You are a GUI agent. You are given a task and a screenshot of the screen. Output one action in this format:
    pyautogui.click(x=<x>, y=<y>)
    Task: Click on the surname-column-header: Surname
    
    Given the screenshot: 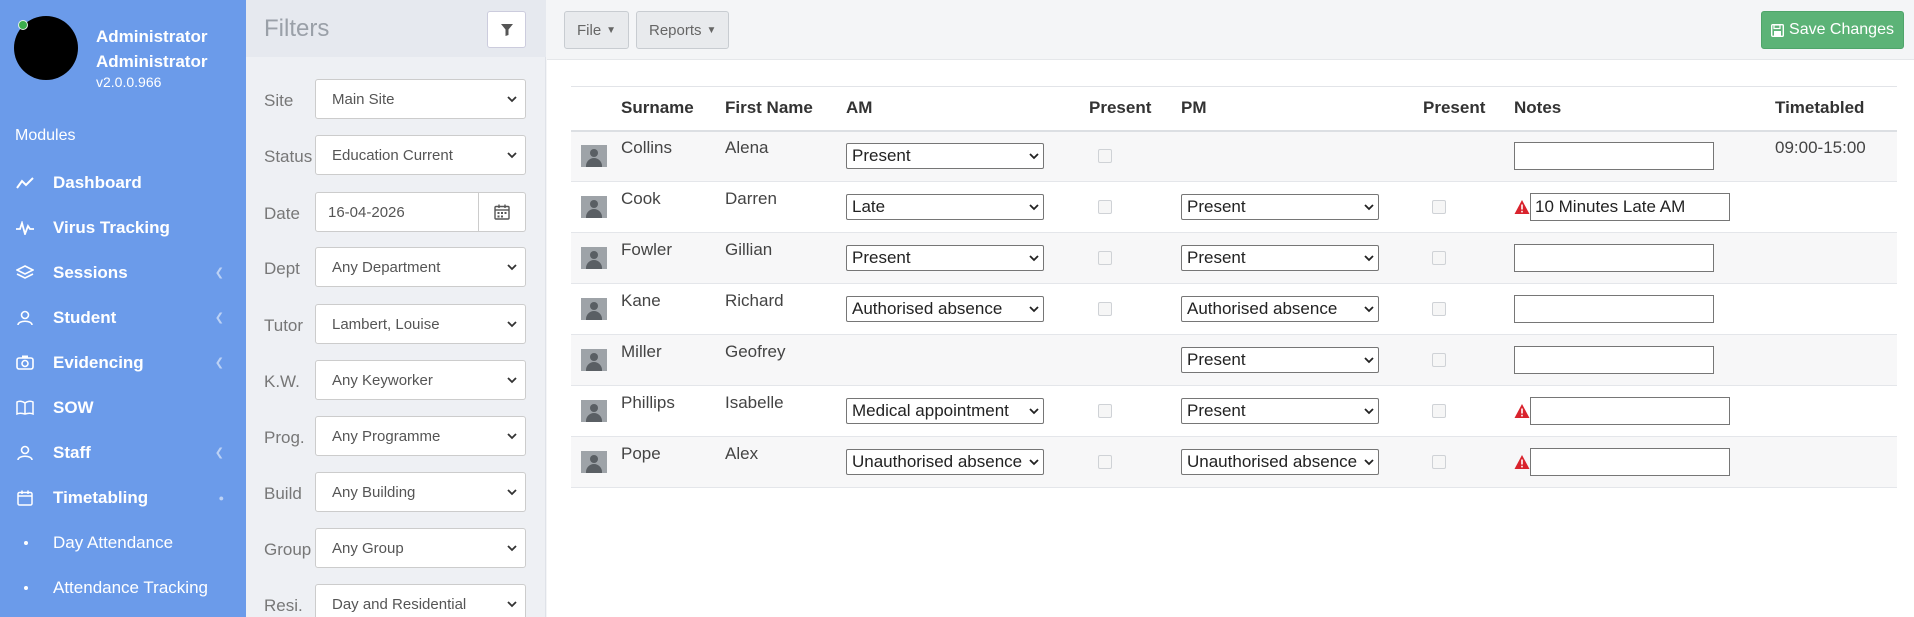 What is the action you would take?
    pyautogui.click(x=673, y=109)
    